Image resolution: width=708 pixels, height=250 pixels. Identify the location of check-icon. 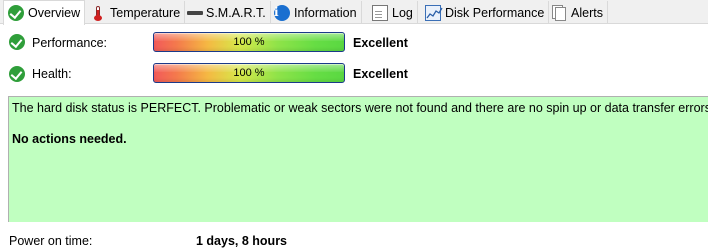
(16, 13).